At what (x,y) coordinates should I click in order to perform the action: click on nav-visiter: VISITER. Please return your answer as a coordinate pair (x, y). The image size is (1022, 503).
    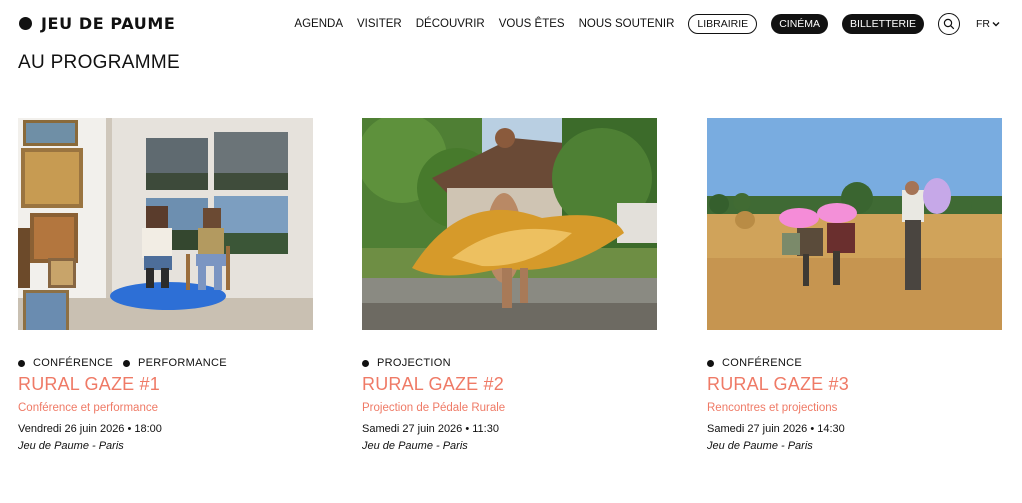
    Looking at the image, I should click on (379, 24).